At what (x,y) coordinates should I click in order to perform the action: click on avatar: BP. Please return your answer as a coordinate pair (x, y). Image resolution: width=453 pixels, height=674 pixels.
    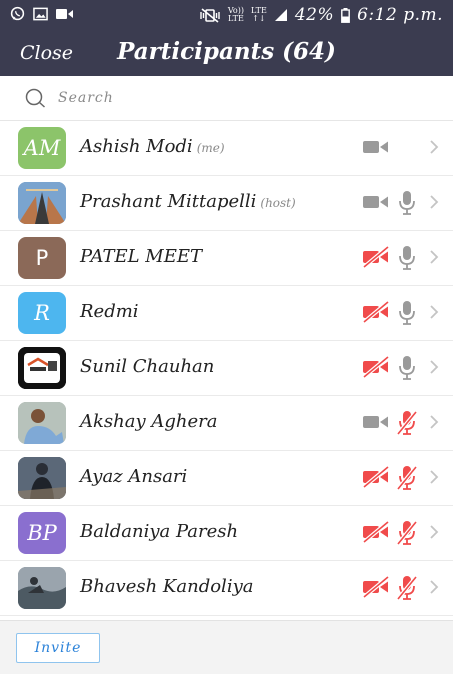
    Looking at the image, I should click on (42, 533).